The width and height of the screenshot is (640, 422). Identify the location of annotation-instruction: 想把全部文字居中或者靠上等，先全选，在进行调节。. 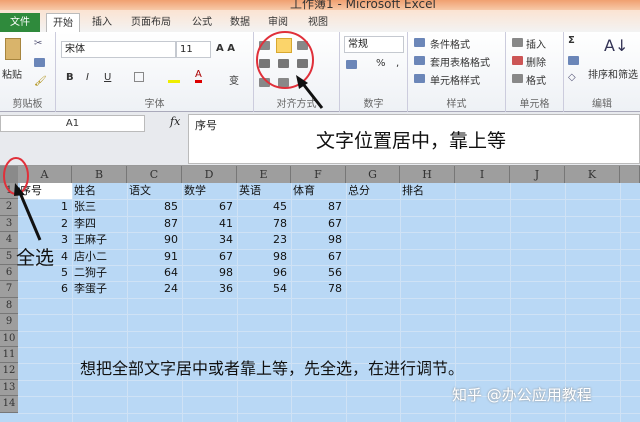
(272, 368).